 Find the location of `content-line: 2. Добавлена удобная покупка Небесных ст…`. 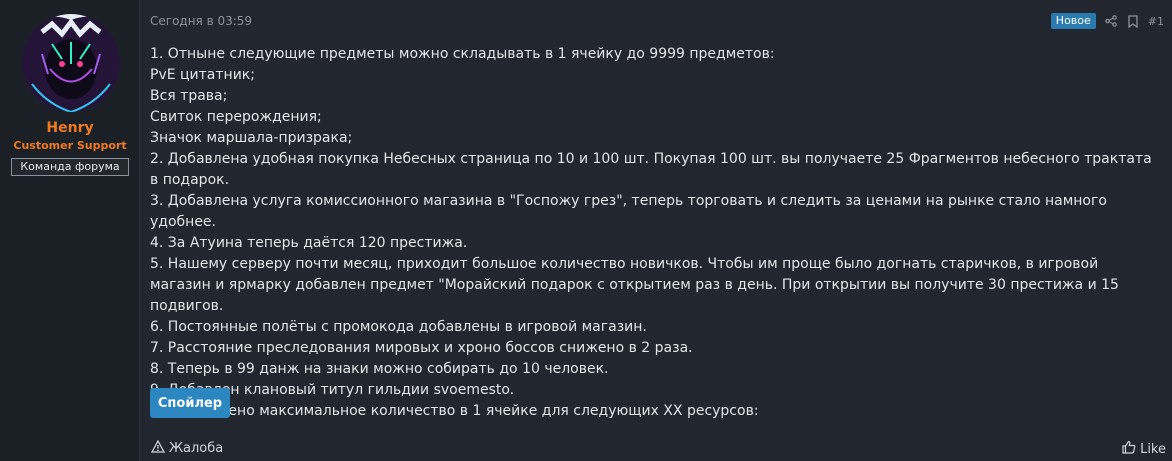

content-line: 2. Добавлена удобная покупка Небесных ст… is located at coordinates (651, 169).